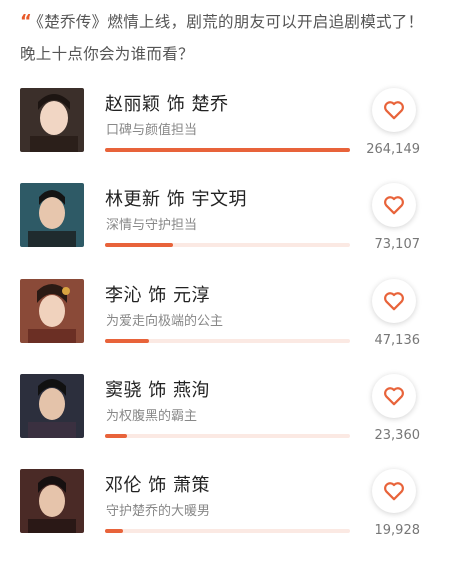 This screenshot has width=450, height=565. I want to click on candidate-name: 邓伦 饰 萧策, so click(157, 485).